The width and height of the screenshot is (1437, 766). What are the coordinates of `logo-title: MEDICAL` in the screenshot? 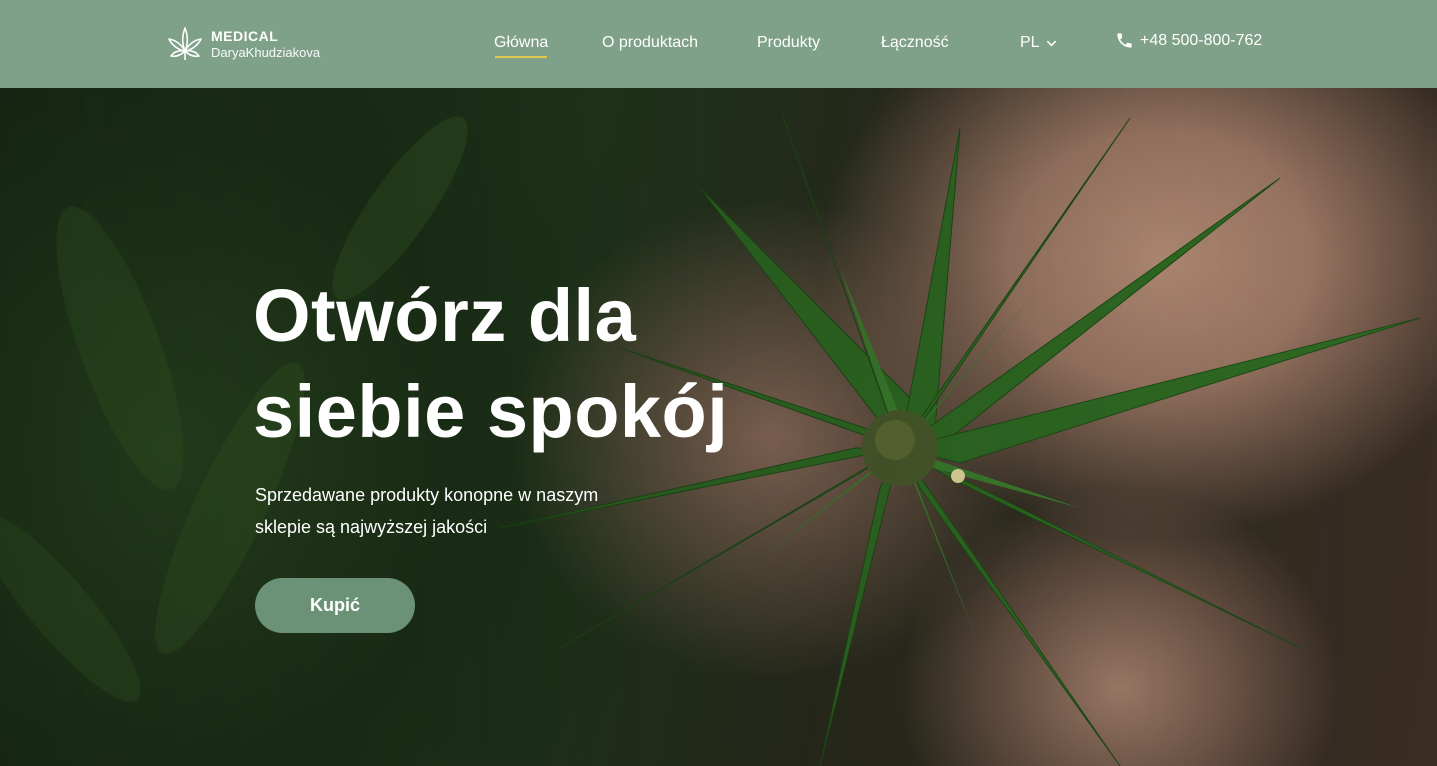 It's located at (245, 36).